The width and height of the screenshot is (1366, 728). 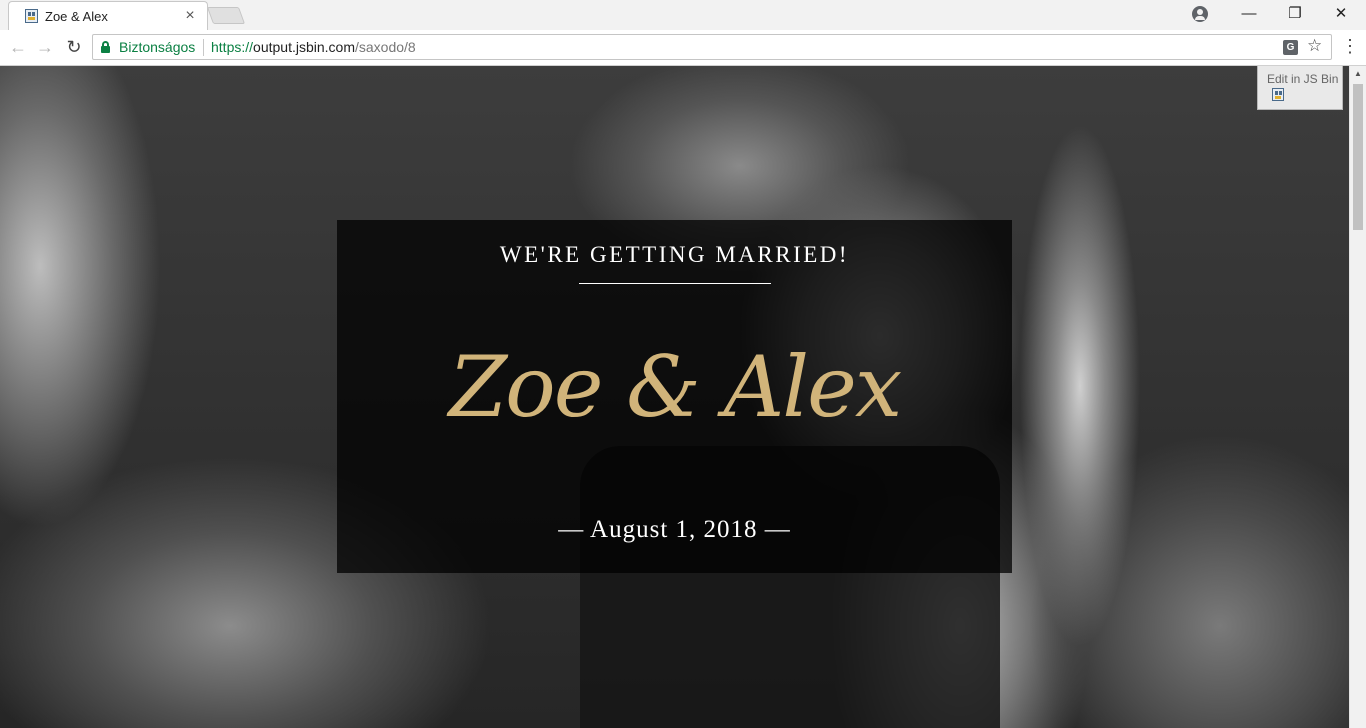 I want to click on star-icon: ☆, so click(x=1314, y=46).